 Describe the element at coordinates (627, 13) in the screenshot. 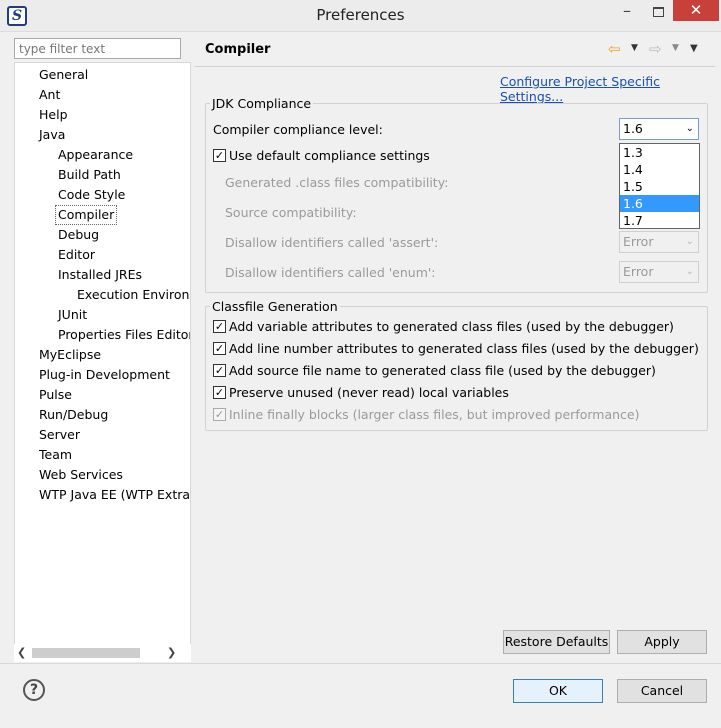

I see `minimize-button: –` at that location.